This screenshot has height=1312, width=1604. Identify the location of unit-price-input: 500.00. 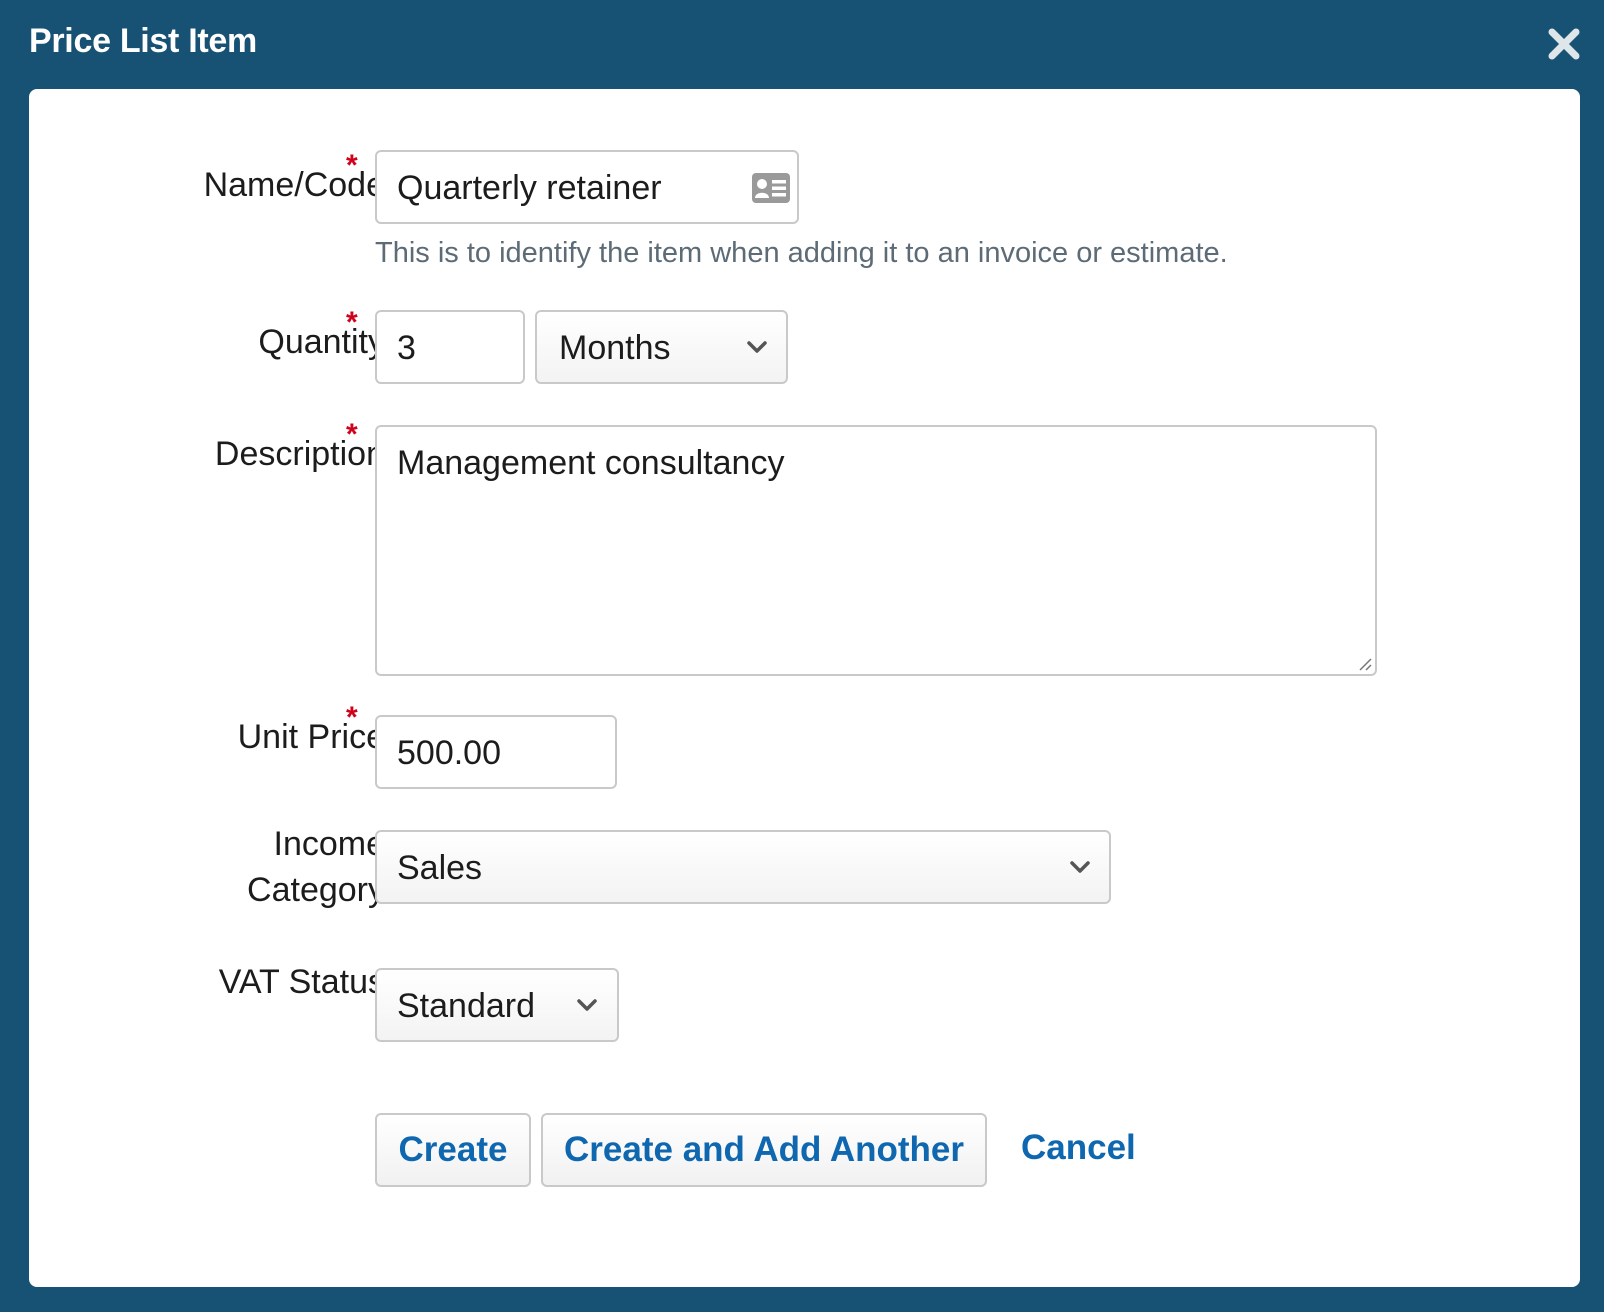
(496, 752).